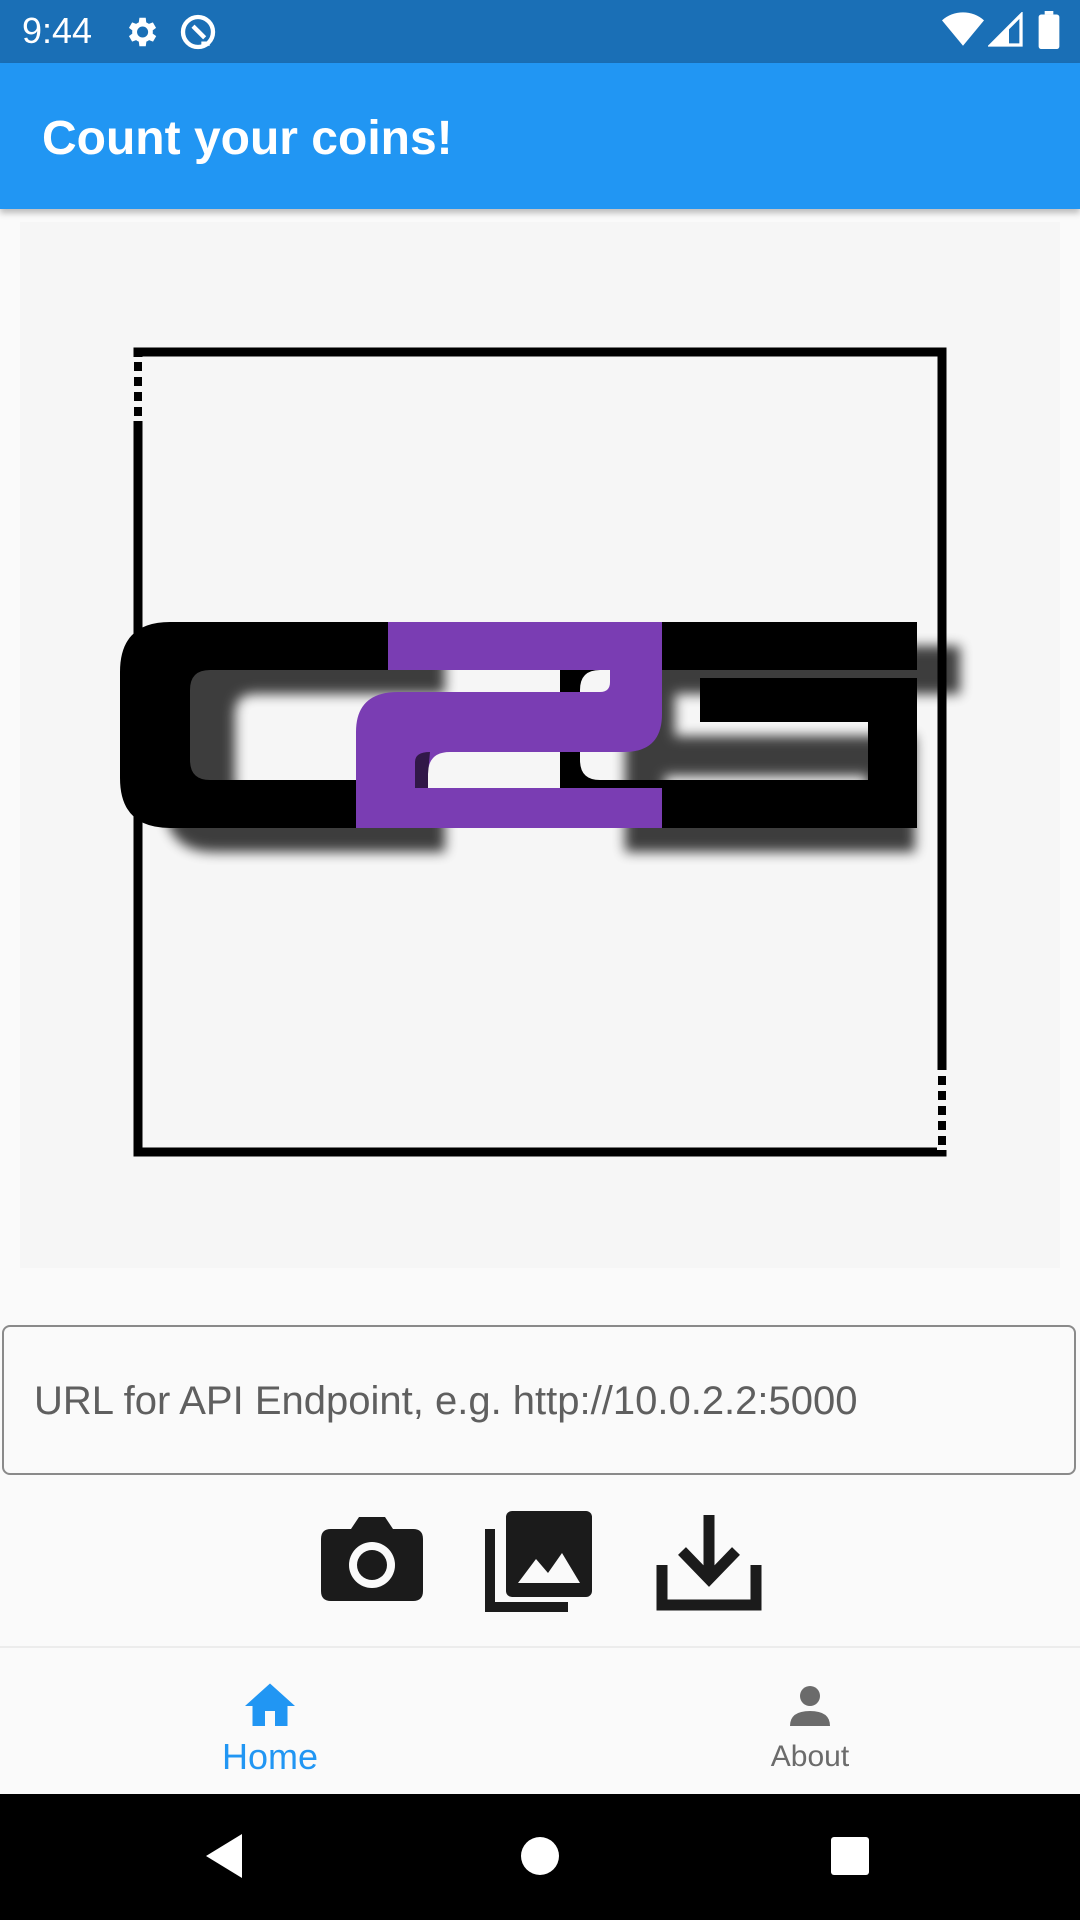 The height and width of the screenshot is (1920, 1080). I want to click on app-bar: Count your coins!, so click(540, 136).